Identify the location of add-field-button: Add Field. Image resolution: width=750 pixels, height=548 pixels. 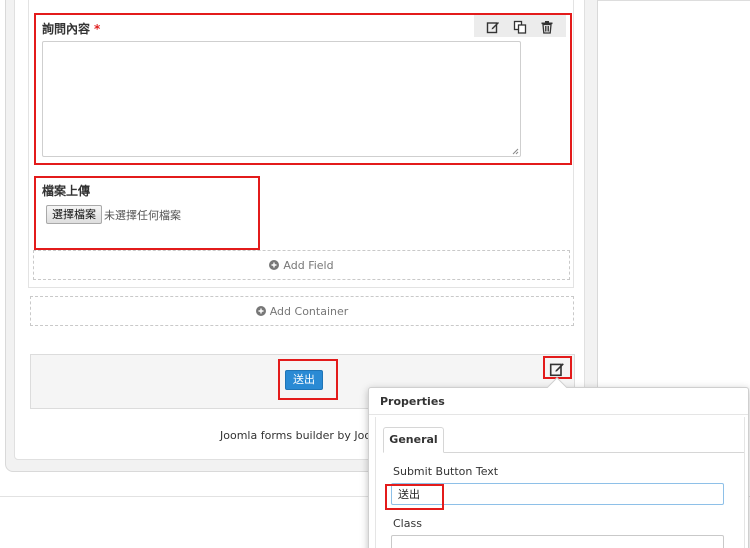
(301, 265).